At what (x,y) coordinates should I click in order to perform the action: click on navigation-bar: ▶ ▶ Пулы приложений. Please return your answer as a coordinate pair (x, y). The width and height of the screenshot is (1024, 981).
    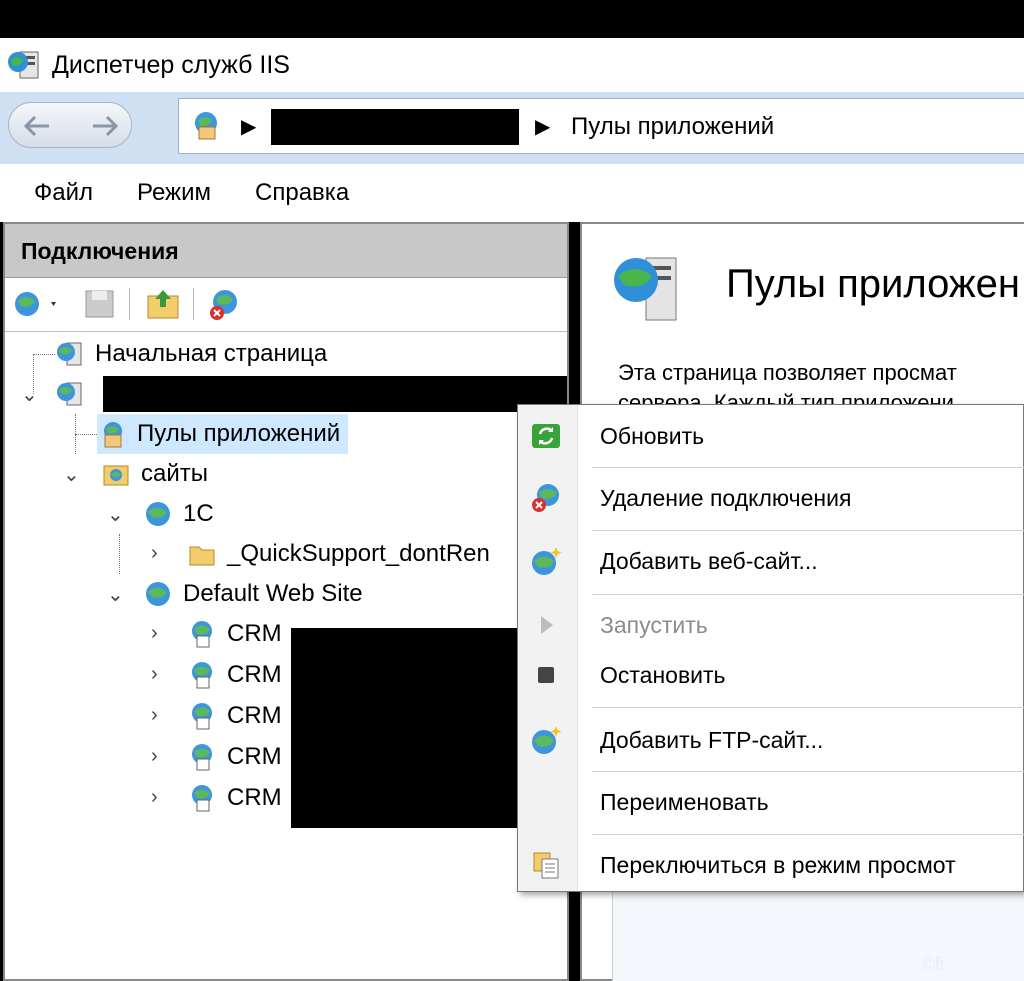
    Looking at the image, I should click on (512, 128).